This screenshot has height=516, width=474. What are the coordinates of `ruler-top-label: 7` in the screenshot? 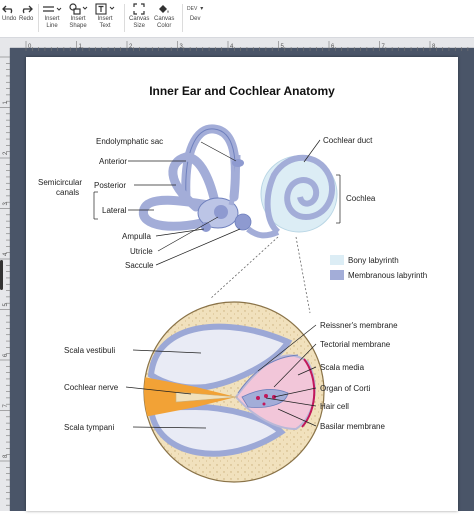 It's located at (384, 47).